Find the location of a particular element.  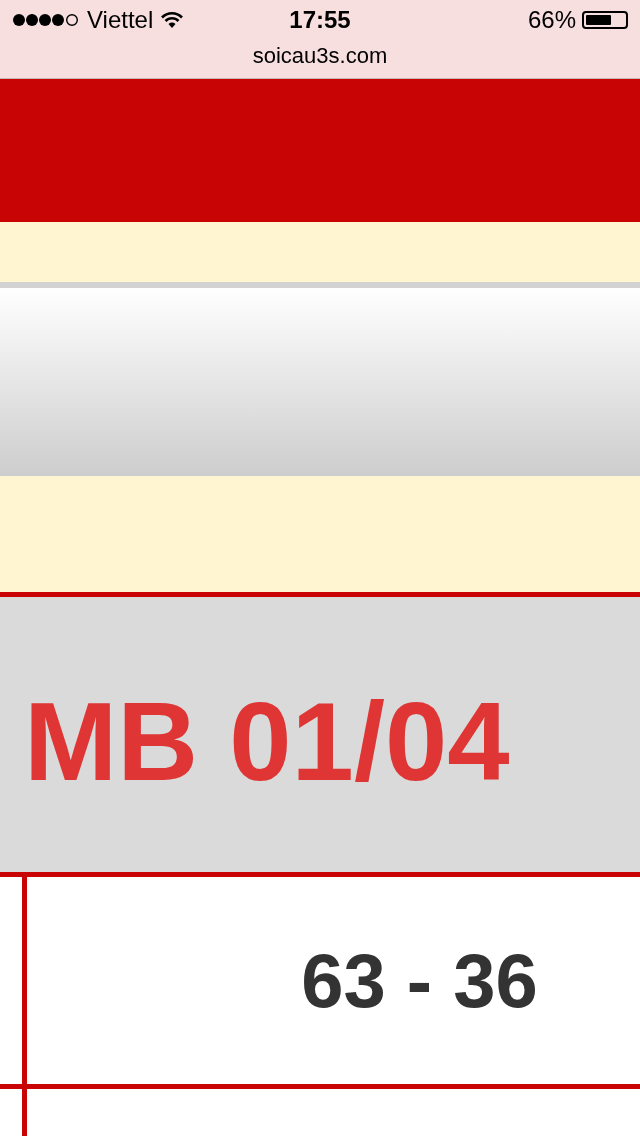

carrier-name: Viettel is located at coordinates (120, 20).